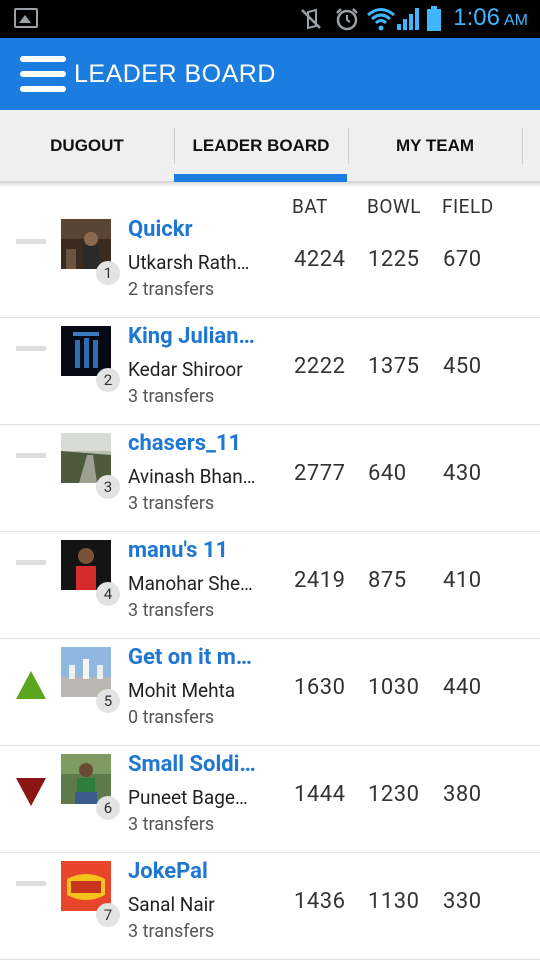 The height and width of the screenshot is (960, 540). I want to click on rank-badge: 3, so click(108, 487).